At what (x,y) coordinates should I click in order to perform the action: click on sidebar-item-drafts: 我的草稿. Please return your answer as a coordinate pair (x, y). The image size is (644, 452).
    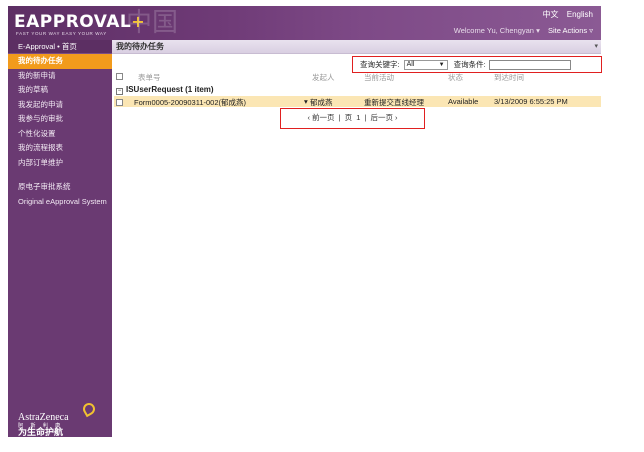
    Looking at the image, I should click on (60, 90).